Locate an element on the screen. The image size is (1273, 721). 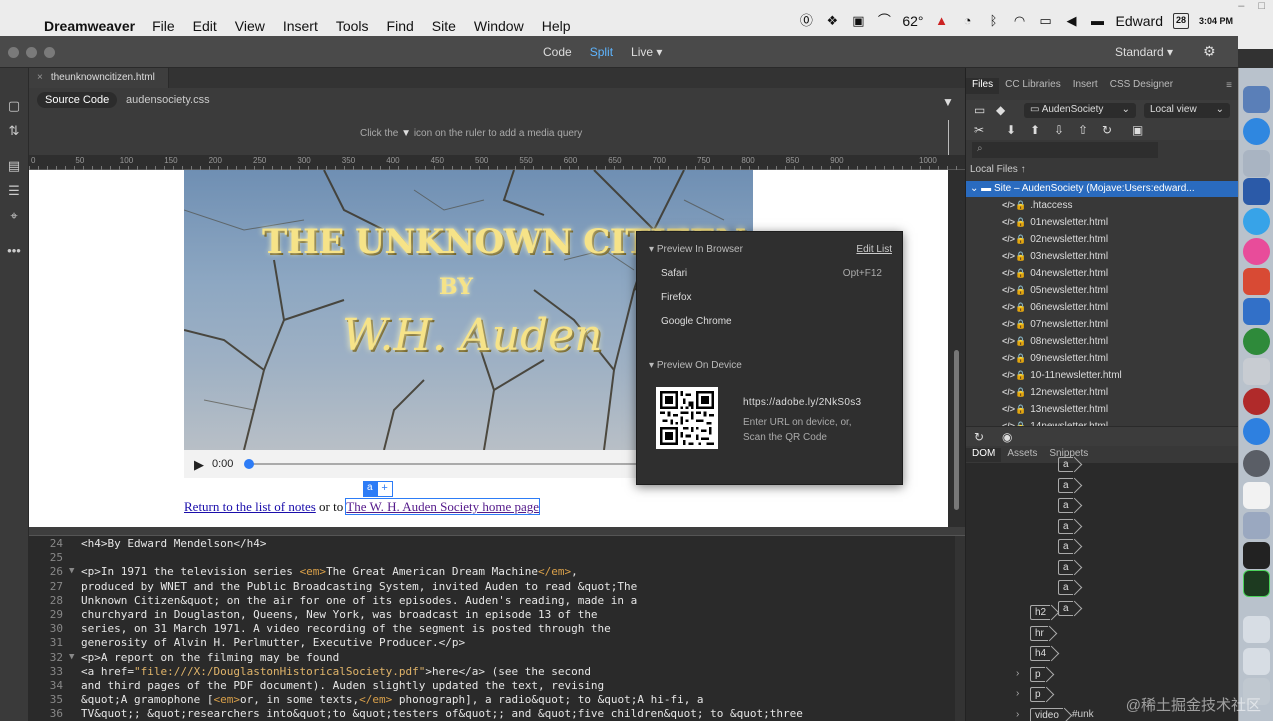
calendar-icon: 28 is located at coordinates (1180, 21).